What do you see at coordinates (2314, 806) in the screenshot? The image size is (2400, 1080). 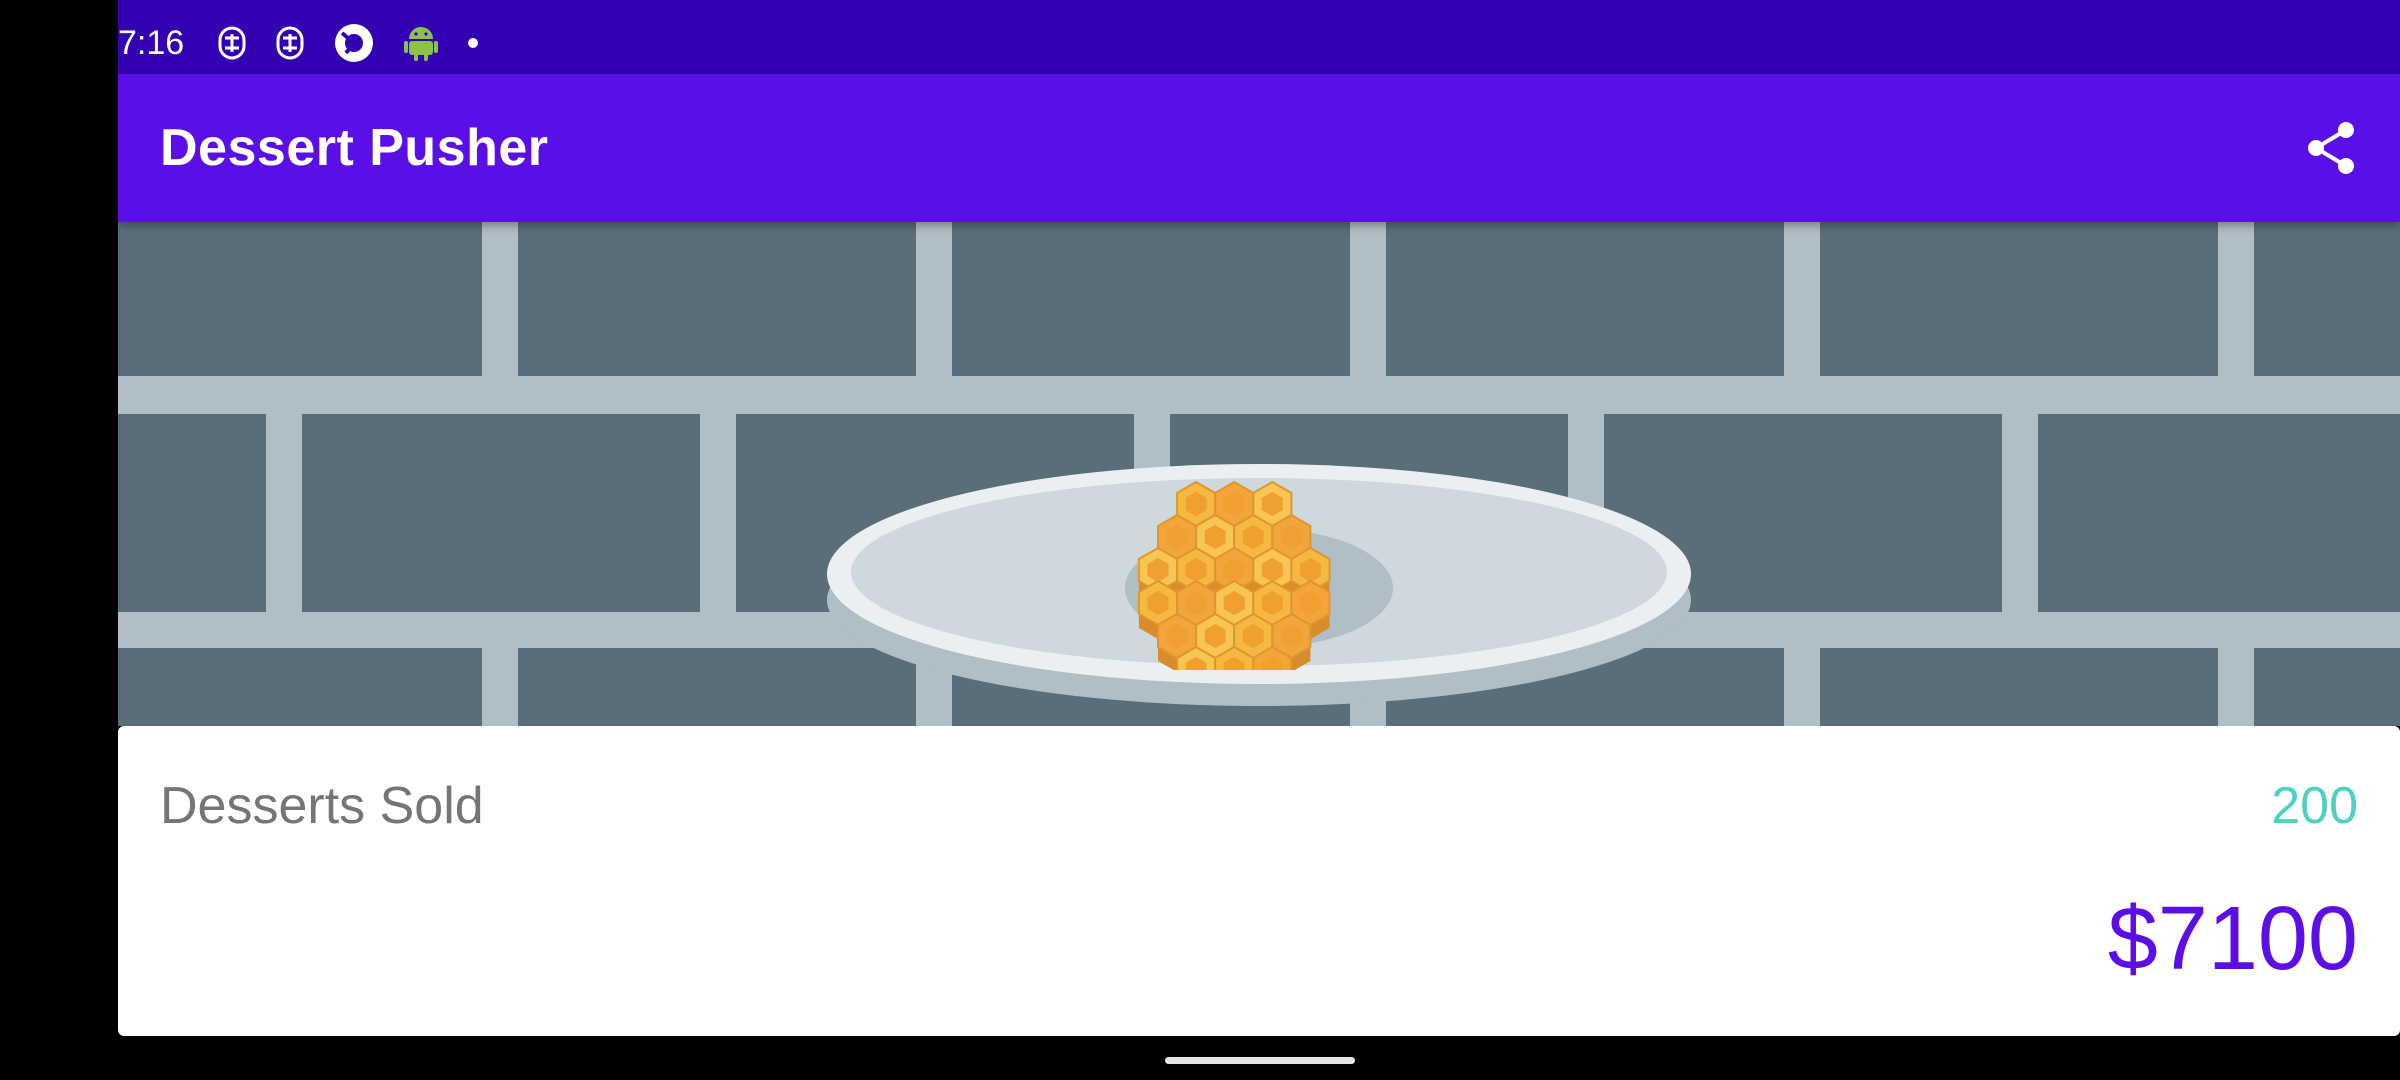 I see `desserts-sold-count: 200` at bounding box center [2314, 806].